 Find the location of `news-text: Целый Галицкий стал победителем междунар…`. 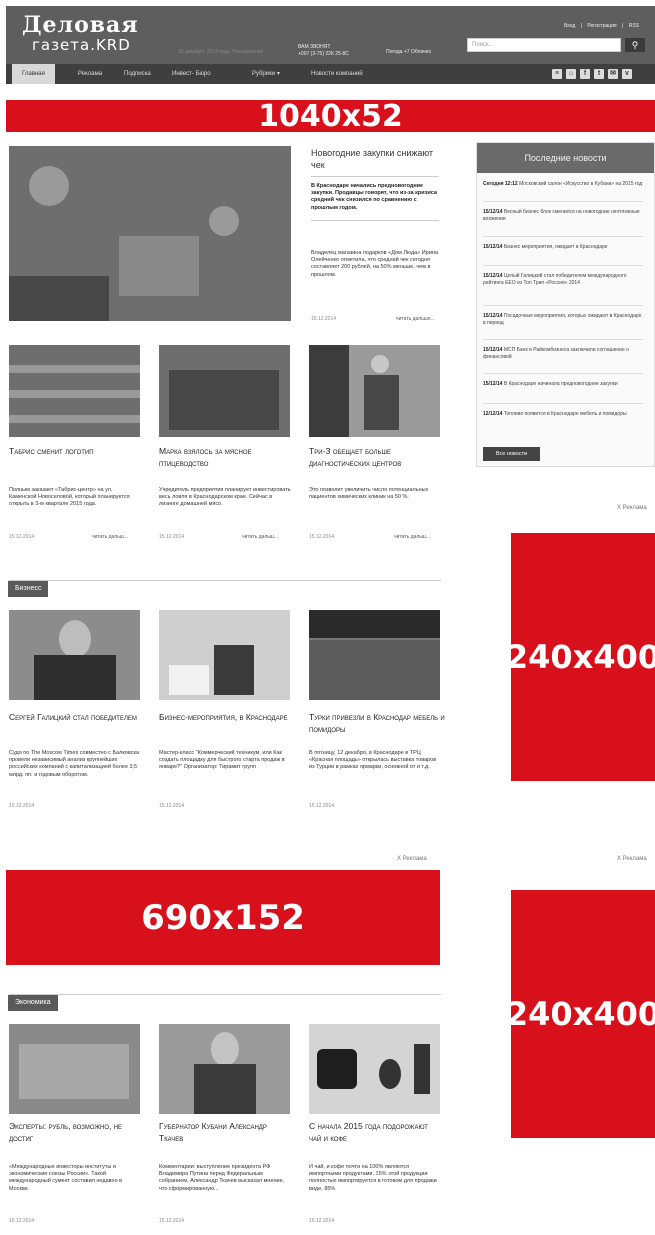

news-text: Целый Галицкий стал победителем междунар… is located at coordinates (555, 279).